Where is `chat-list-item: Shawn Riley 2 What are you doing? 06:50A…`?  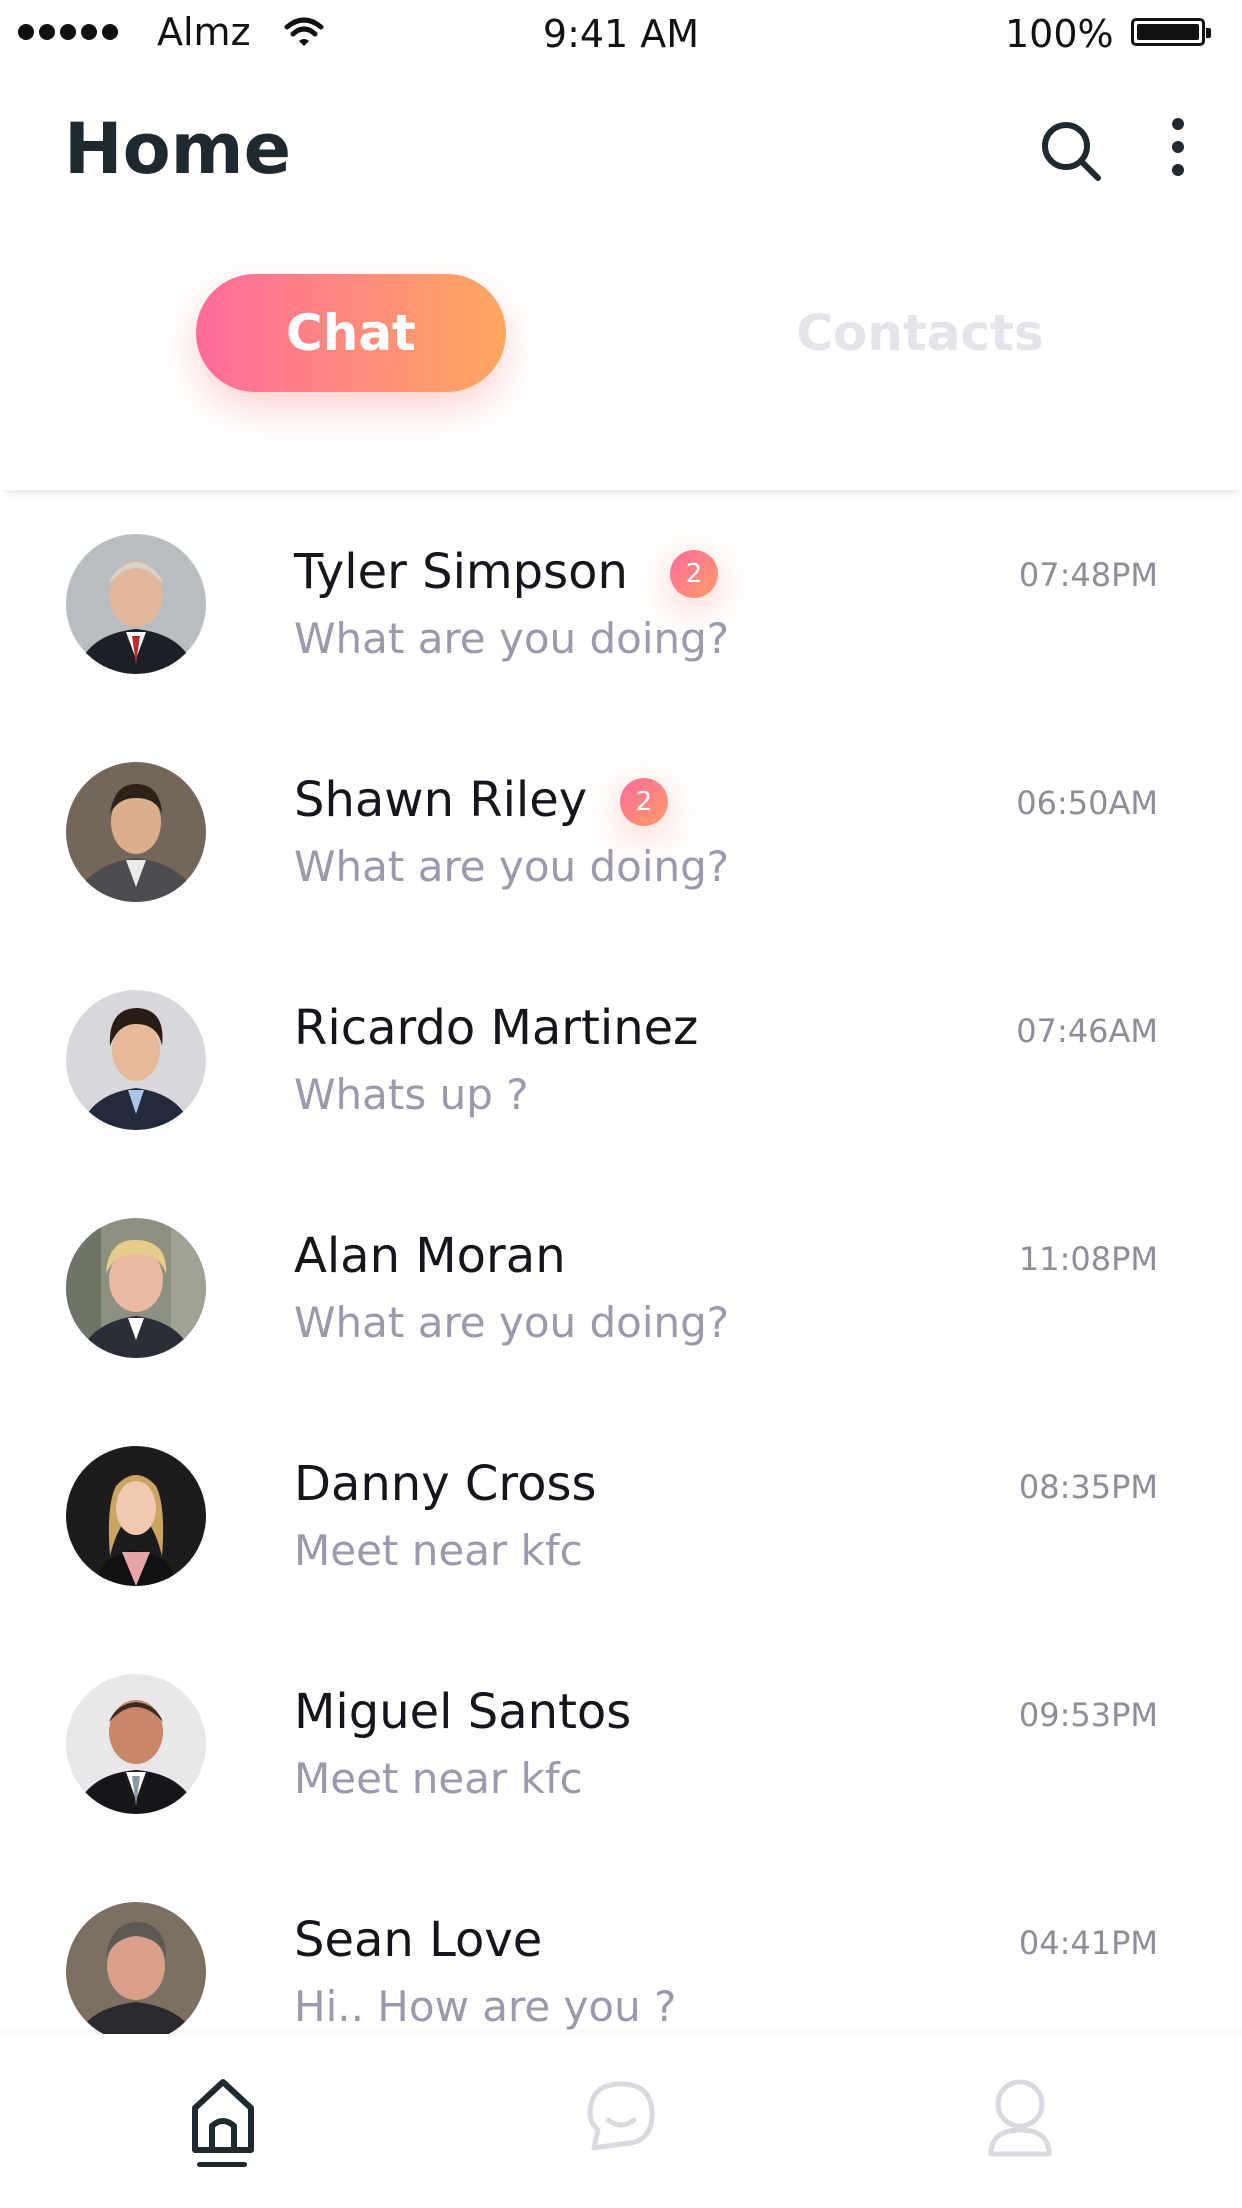 chat-list-item: Shawn Riley 2 What are you doing? 06:50A… is located at coordinates (621, 836).